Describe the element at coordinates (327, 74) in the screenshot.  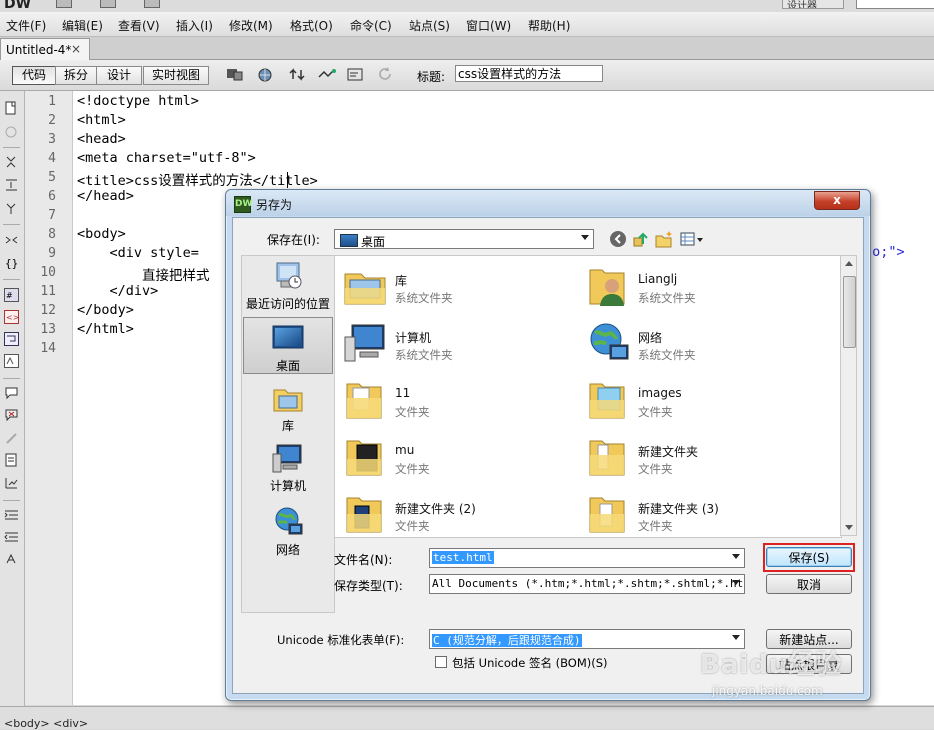
I see `debug-icon` at that location.